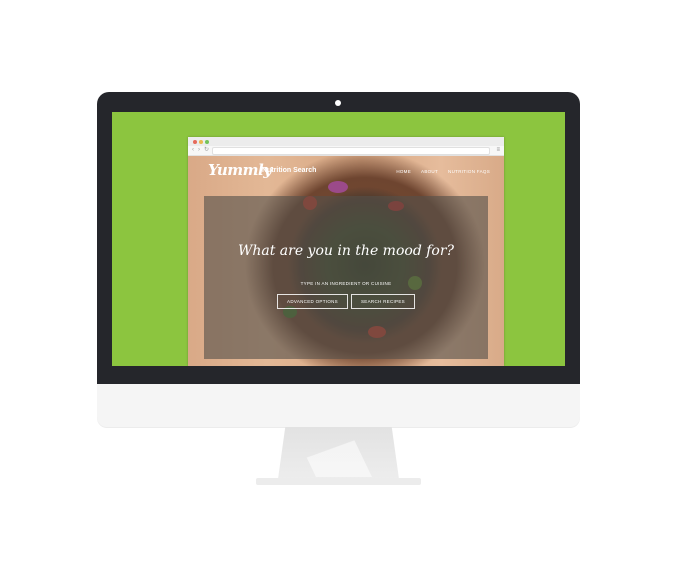 The width and height of the screenshot is (677, 578). What do you see at coordinates (403, 171) in the screenshot?
I see `nav-link-home: HOME` at bounding box center [403, 171].